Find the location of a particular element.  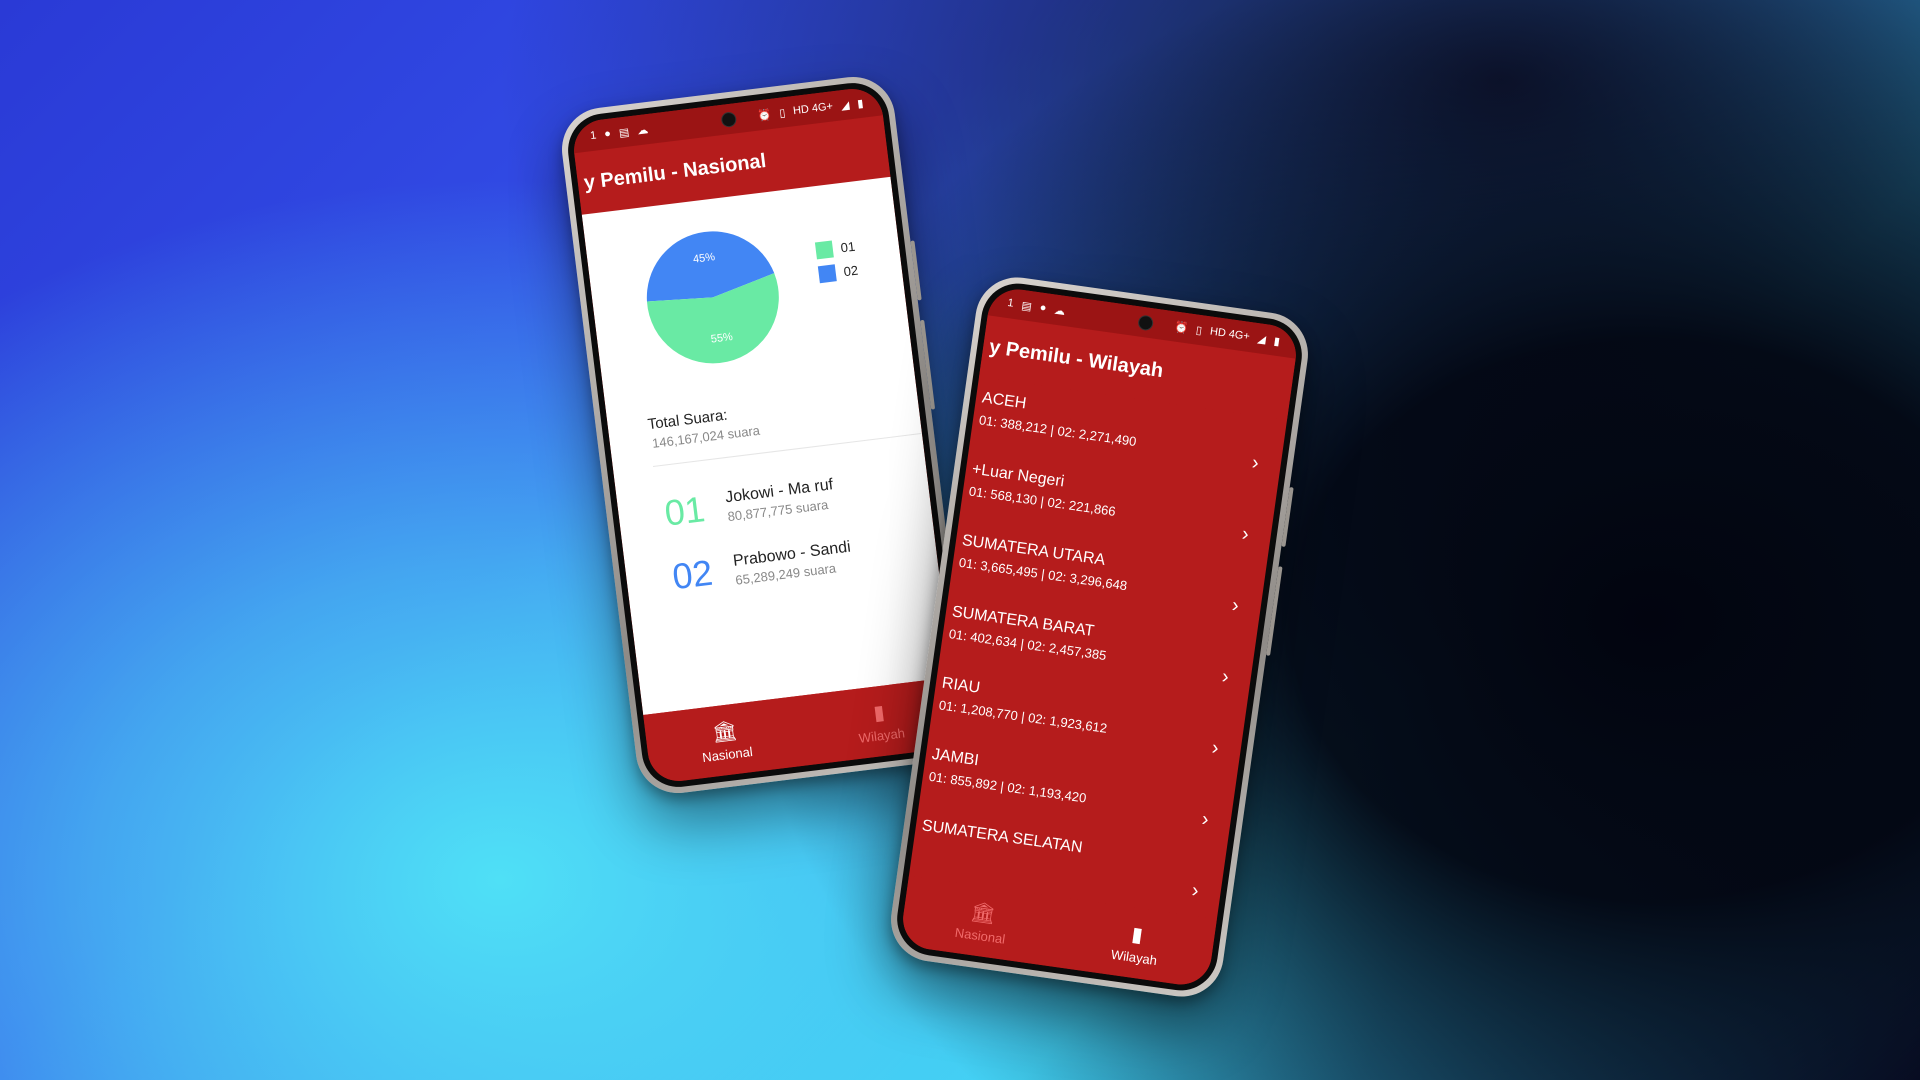

pie-svg: 45%55% is located at coordinates (712, 297).